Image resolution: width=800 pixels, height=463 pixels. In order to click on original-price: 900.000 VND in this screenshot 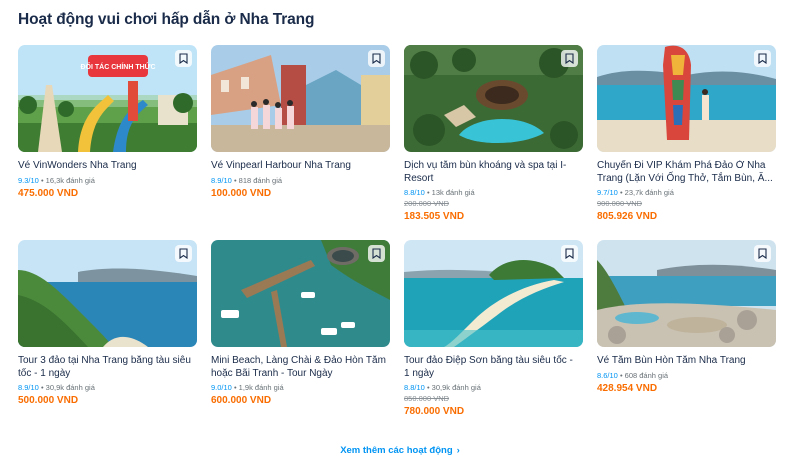, I will do `click(620, 203)`.